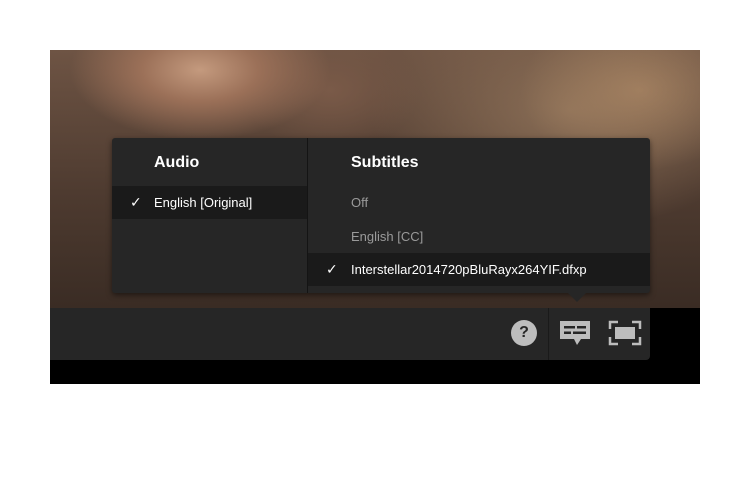 The image size is (750, 500). Describe the element at coordinates (548, 334) in the screenshot. I see `control-divider` at that location.